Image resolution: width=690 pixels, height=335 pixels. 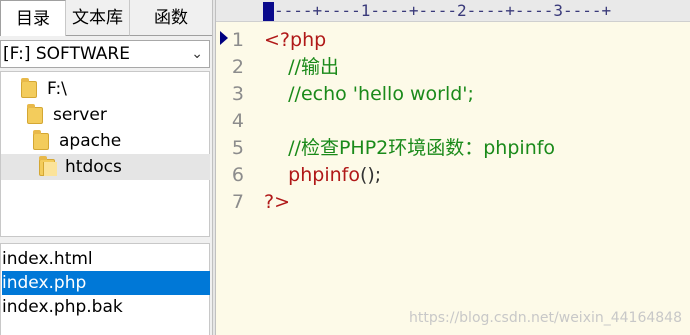 What do you see at coordinates (410, 148) in the screenshot?
I see `code-line-5: //检查PHP2环境函数：phpinfo` at bounding box center [410, 148].